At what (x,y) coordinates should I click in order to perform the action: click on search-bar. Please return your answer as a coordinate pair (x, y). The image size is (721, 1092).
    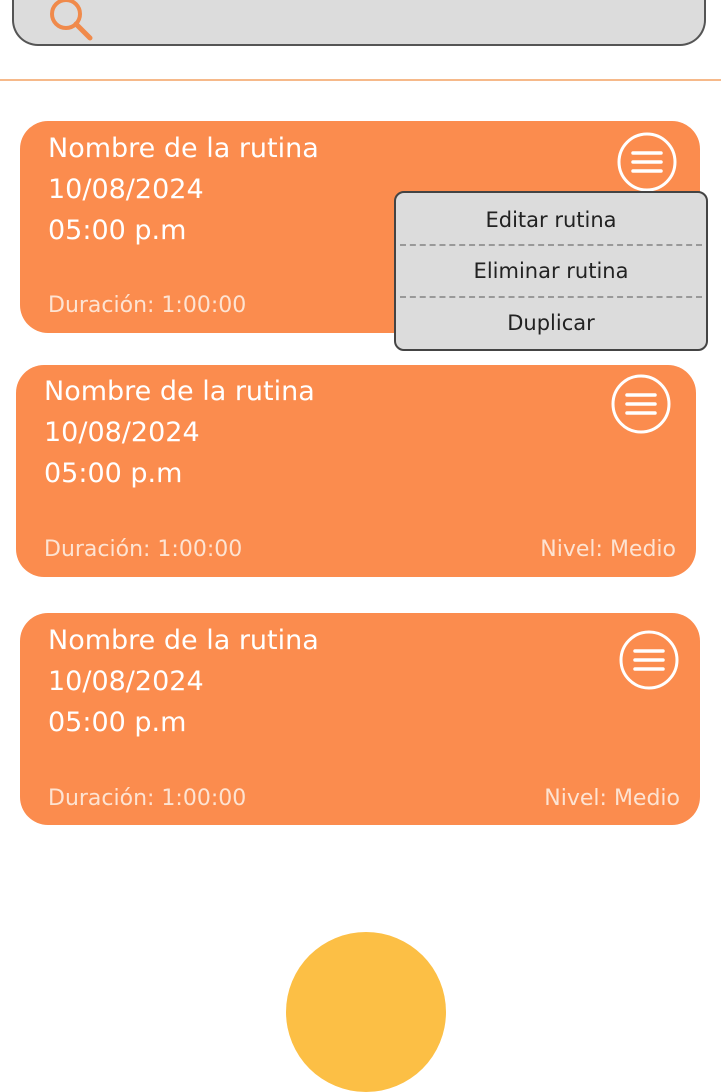
    Looking at the image, I should click on (359, 23).